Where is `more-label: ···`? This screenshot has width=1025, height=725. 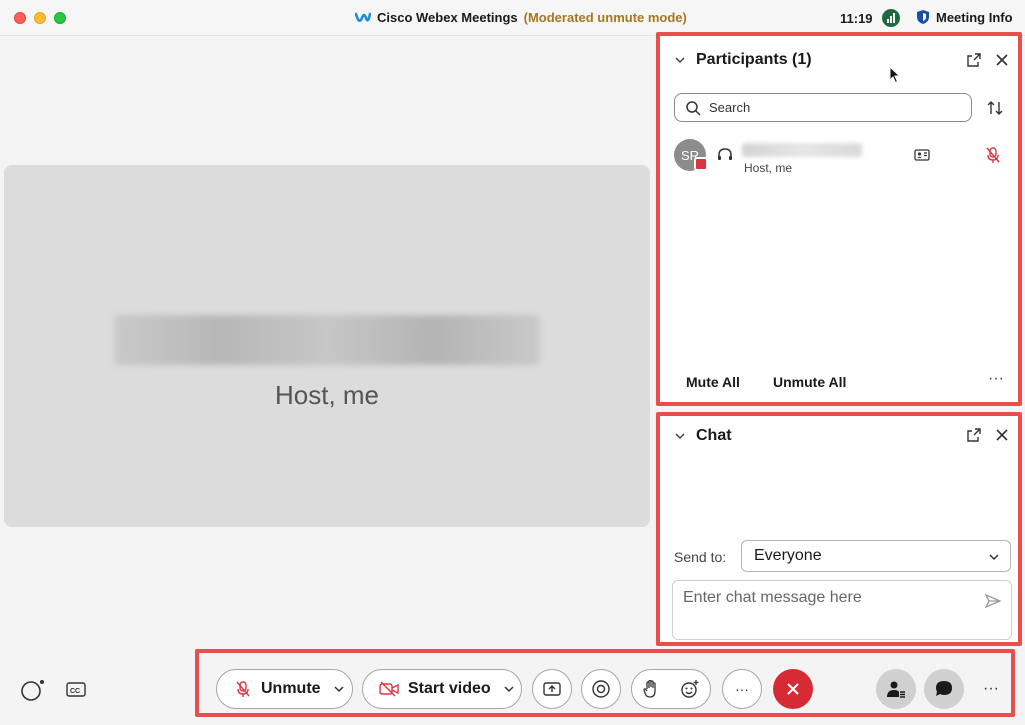
more-label: ··· is located at coordinates (742, 689).